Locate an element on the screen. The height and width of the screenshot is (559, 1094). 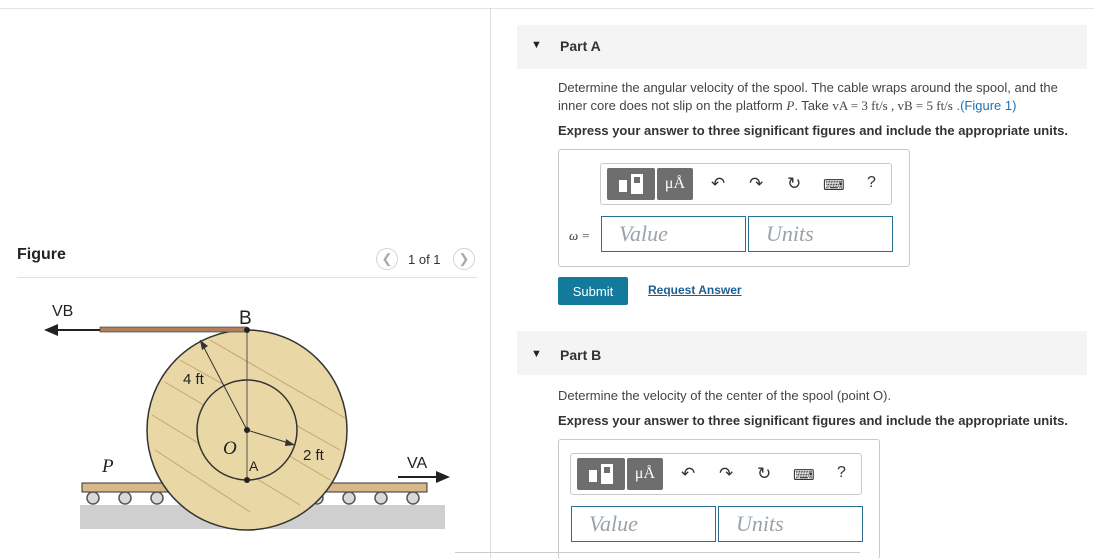
bottom-divider is located at coordinates (657, 552).